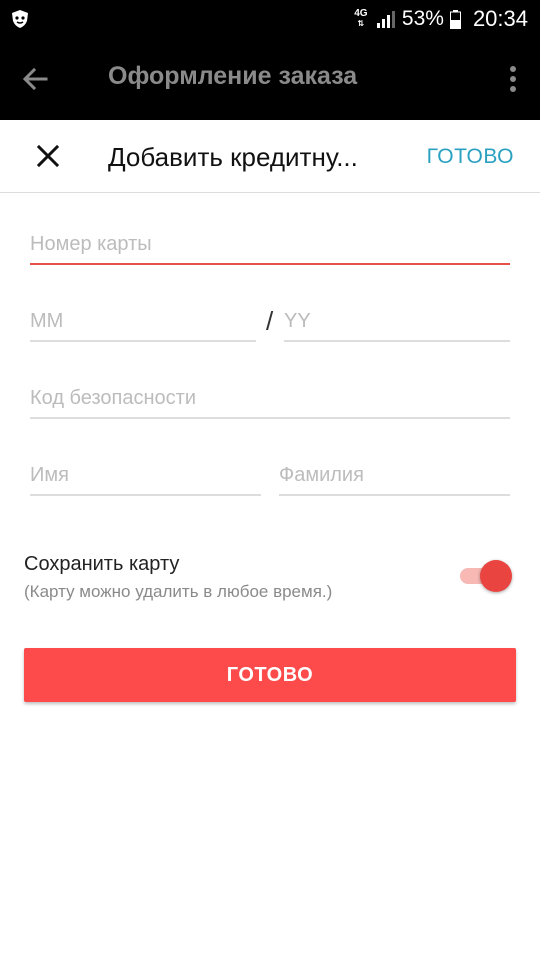 This screenshot has width=540, height=960. Describe the element at coordinates (500, 18) in the screenshot. I see `clock: 20:34` at that location.